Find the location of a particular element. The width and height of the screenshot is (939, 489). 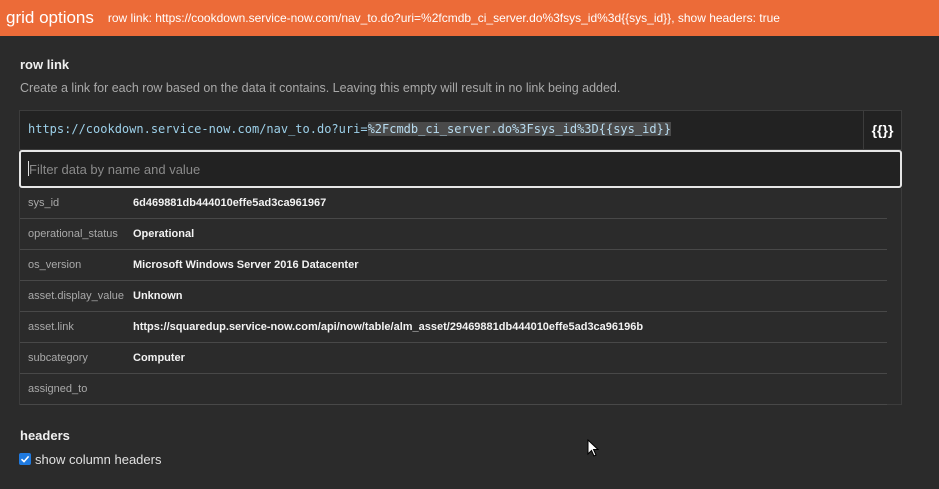

item-value: Operational is located at coordinates (164, 234).